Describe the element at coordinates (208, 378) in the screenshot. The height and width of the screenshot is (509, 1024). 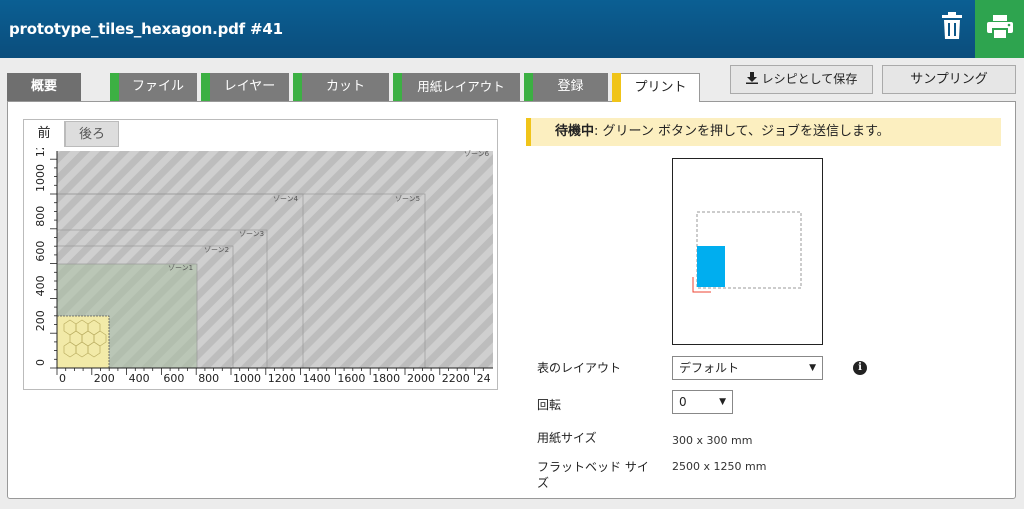
I see `x-tick-label: 800` at that location.